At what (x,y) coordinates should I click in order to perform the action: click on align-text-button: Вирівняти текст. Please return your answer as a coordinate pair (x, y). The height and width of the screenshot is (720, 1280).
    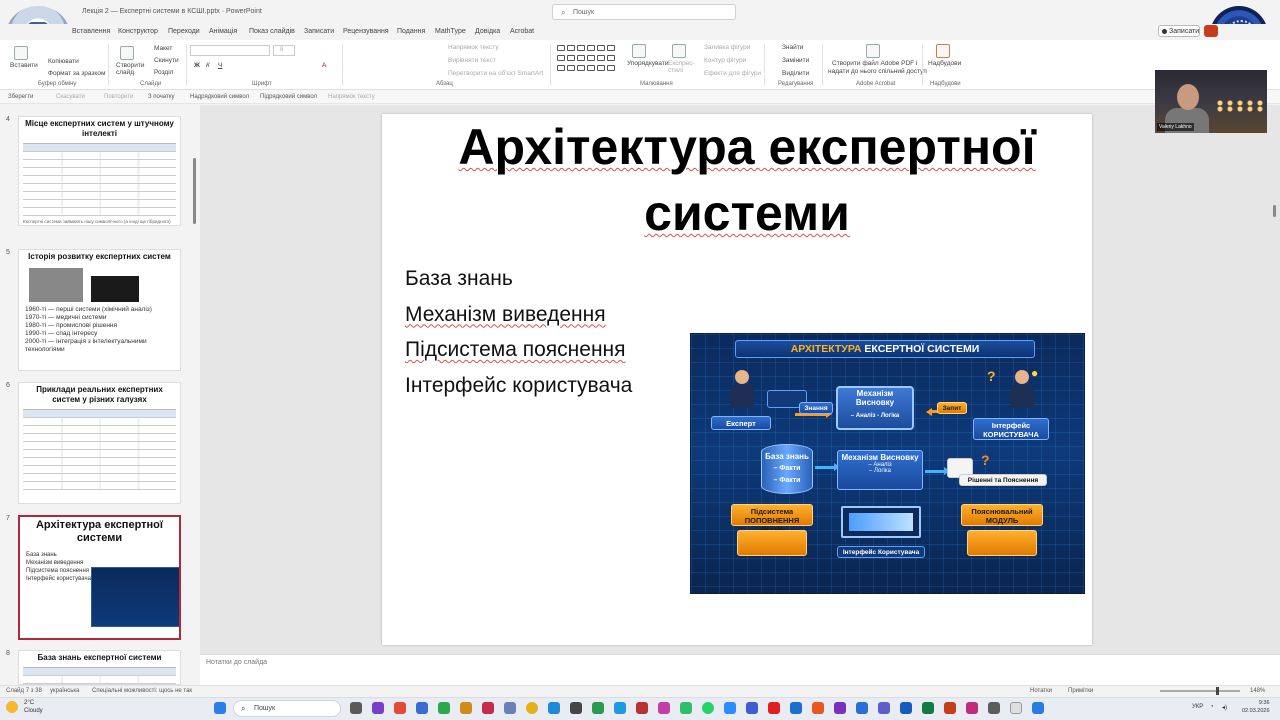
    Looking at the image, I should click on (472, 60).